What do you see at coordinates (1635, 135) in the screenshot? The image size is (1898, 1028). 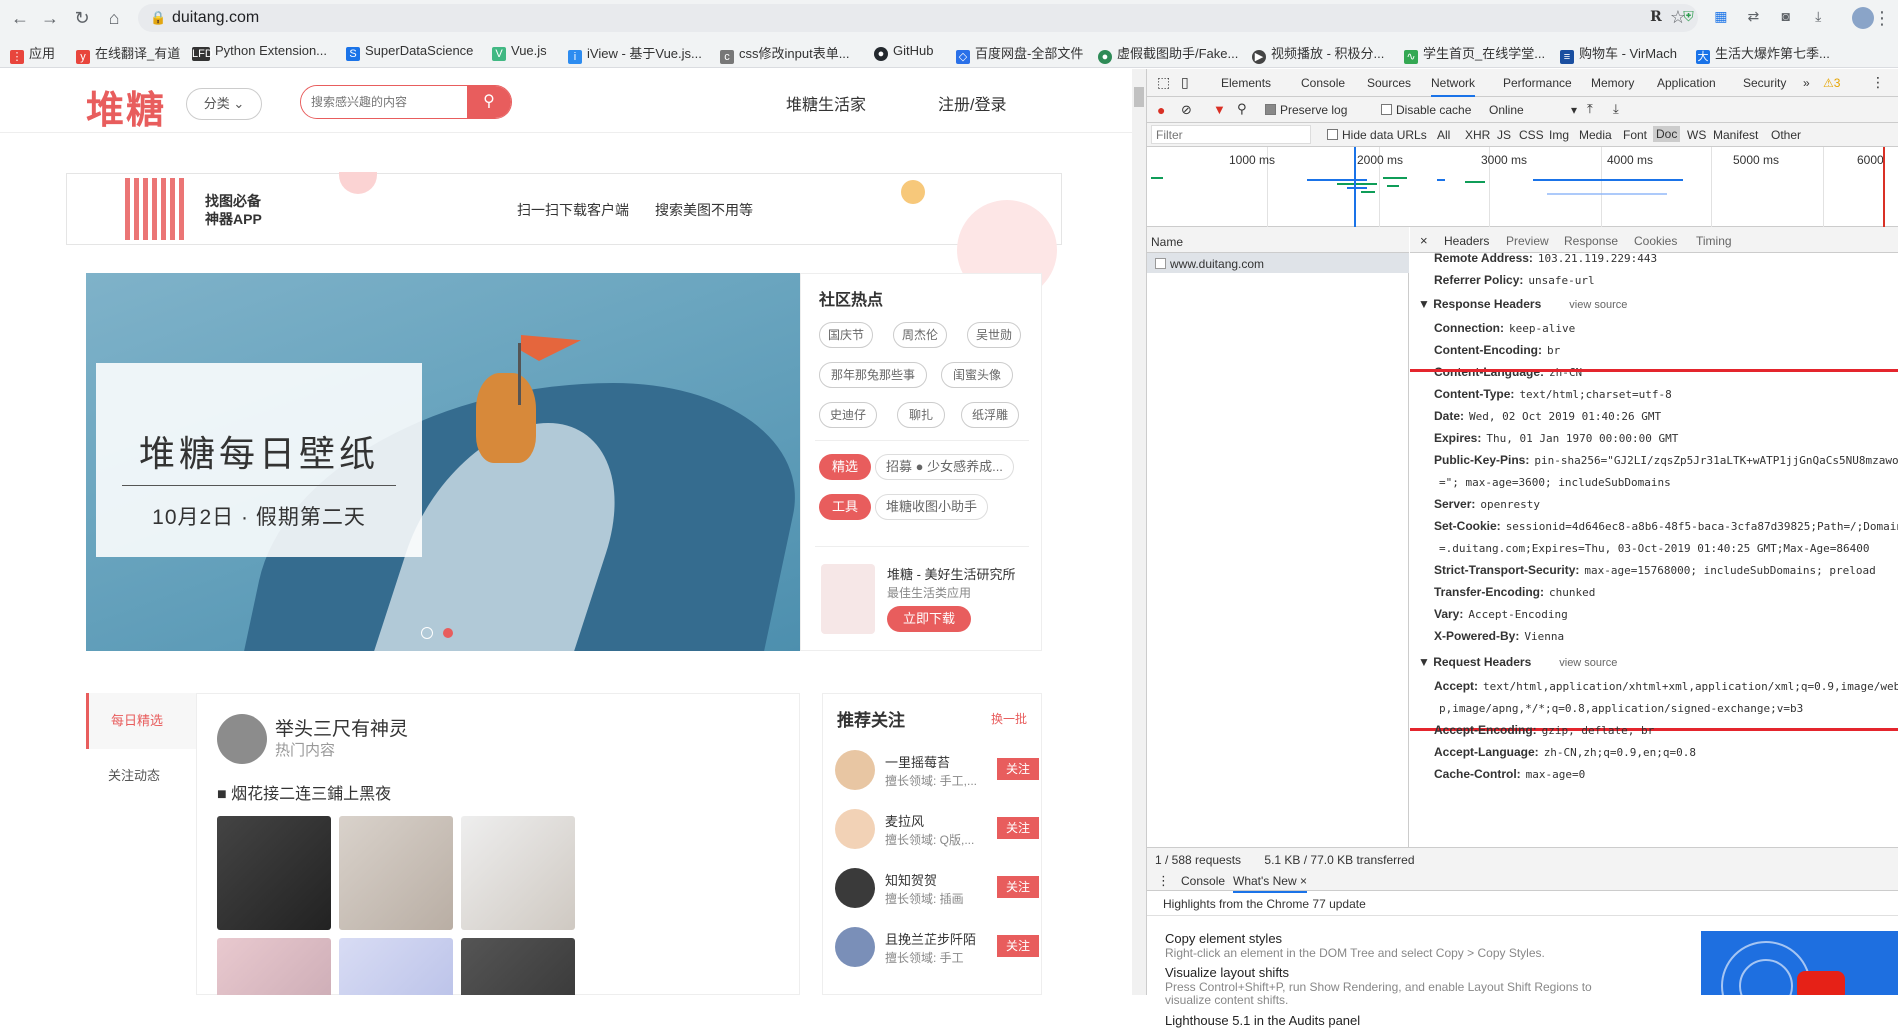 I see `filter-font: Font` at bounding box center [1635, 135].